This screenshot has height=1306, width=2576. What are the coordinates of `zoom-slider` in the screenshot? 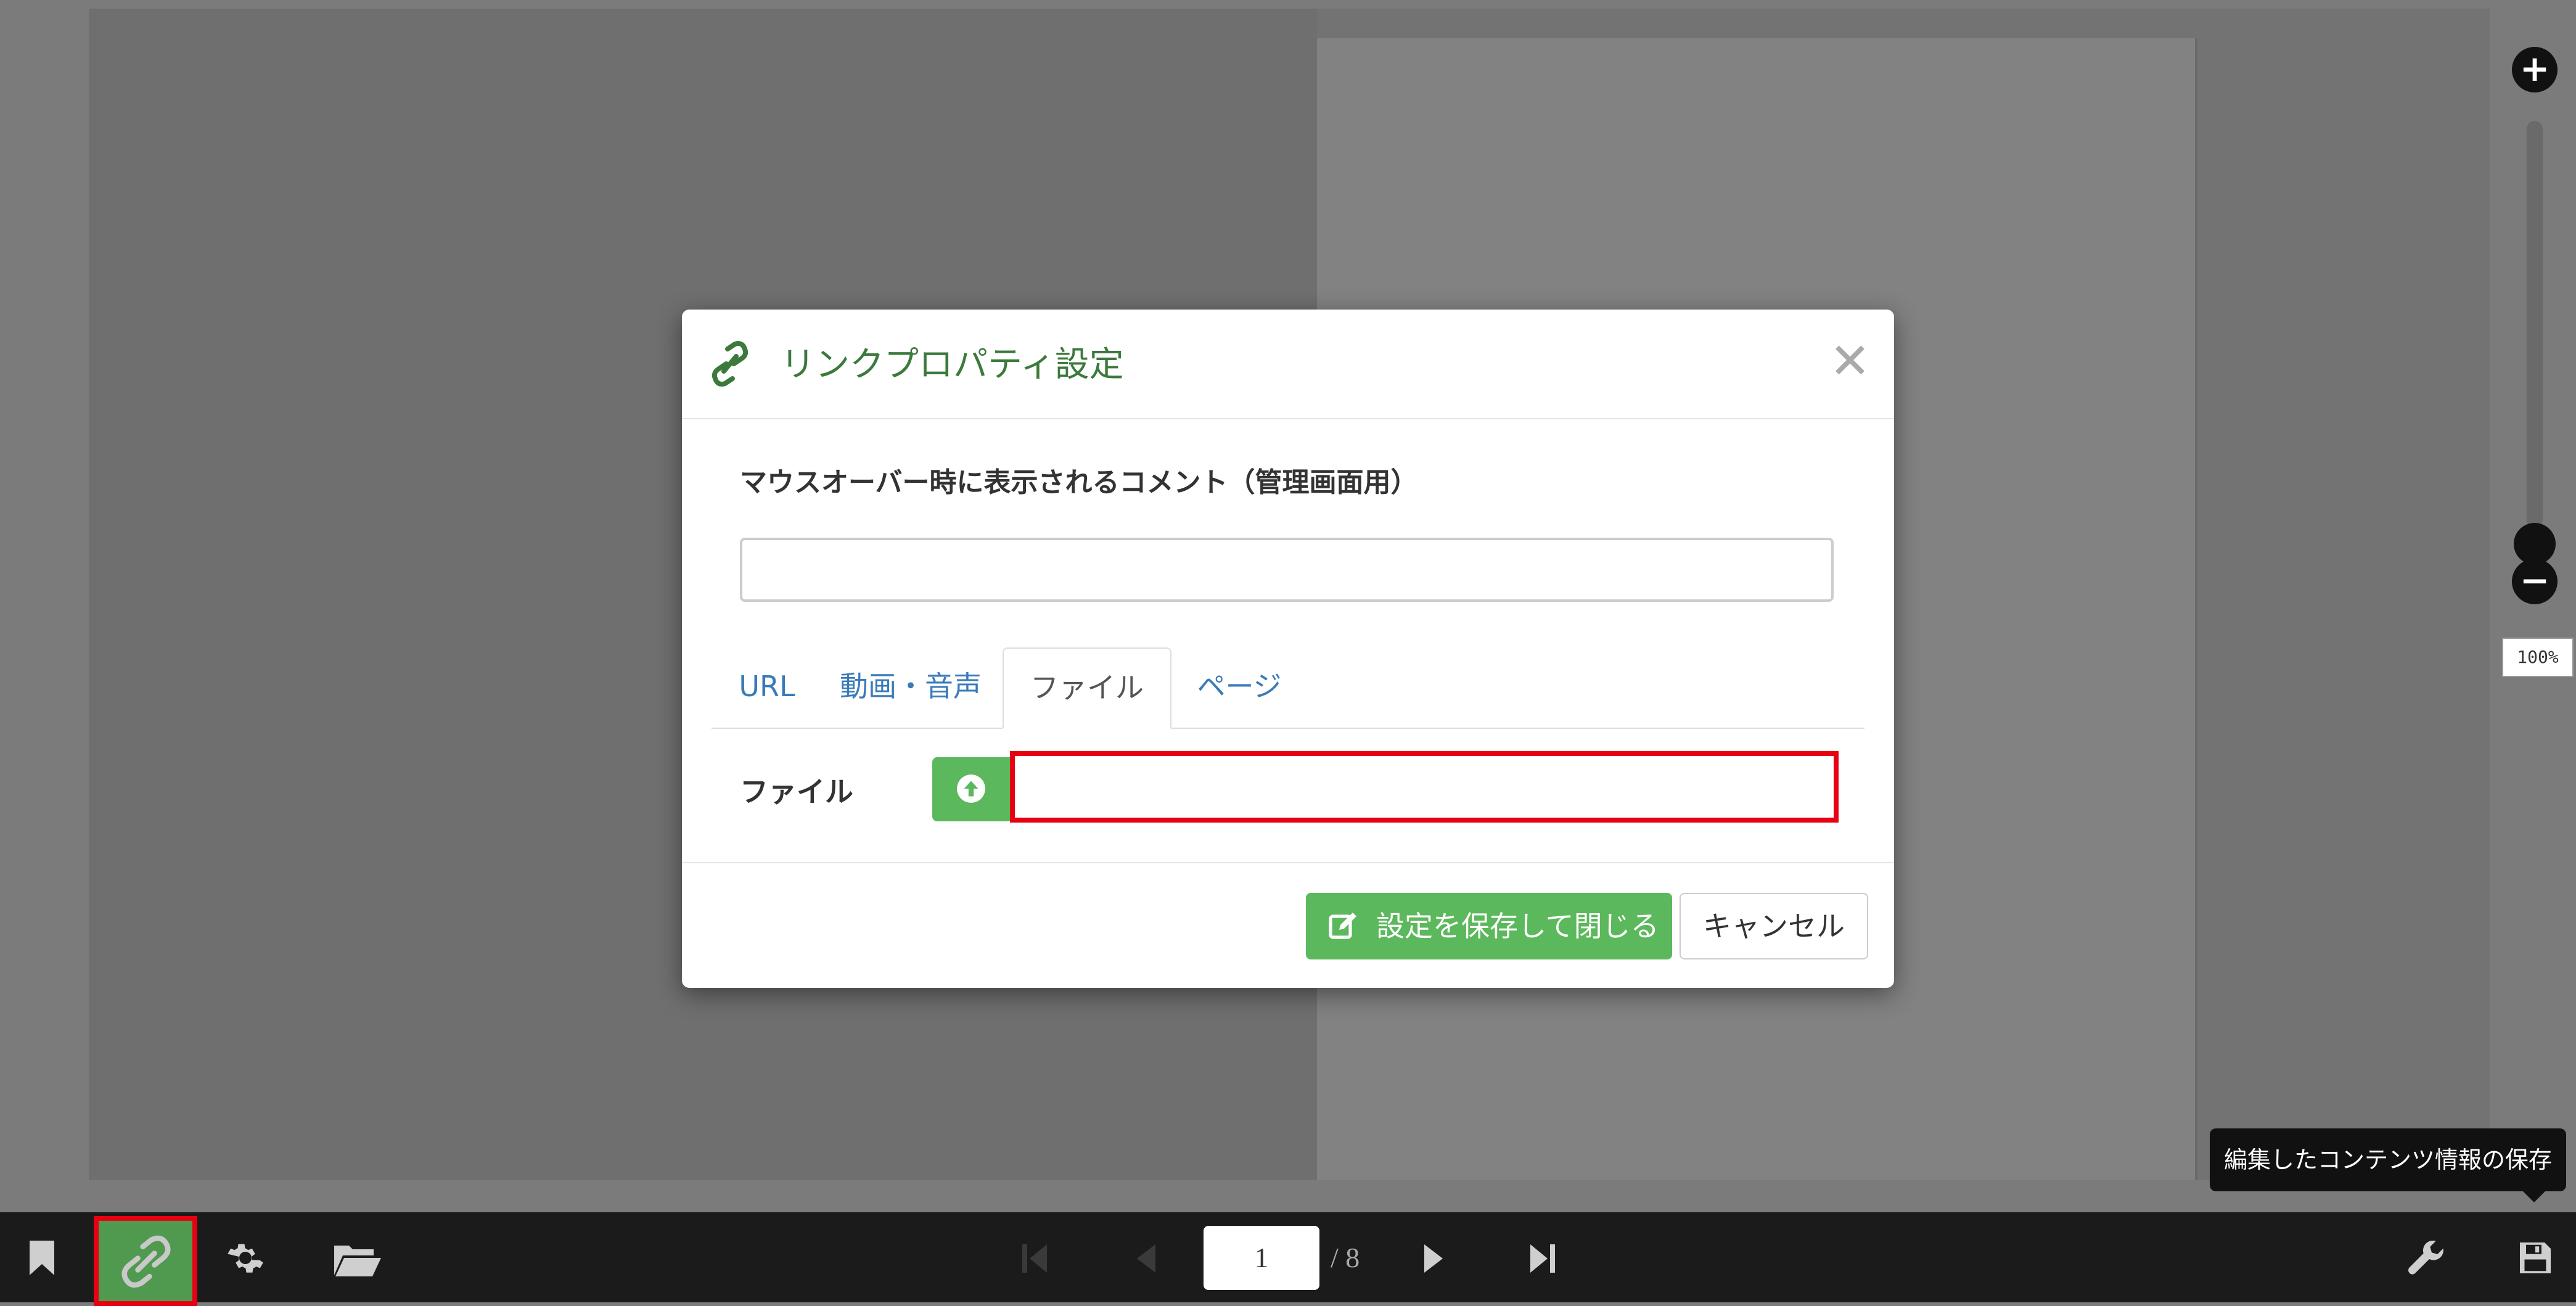 It's located at (2535, 343).